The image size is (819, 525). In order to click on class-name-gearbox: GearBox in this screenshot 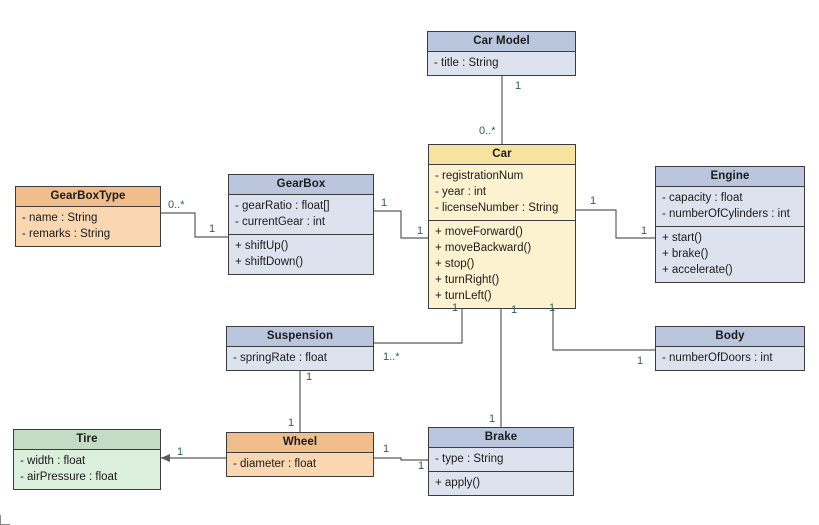, I will do `click(301, 185)`.